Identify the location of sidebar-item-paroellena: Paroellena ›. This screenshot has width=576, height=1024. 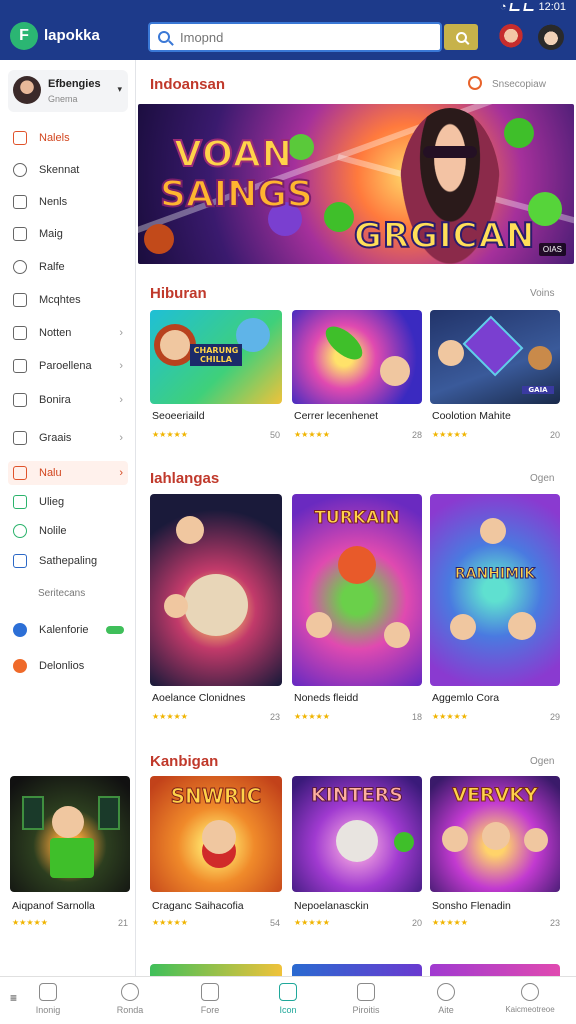
(68, 366).